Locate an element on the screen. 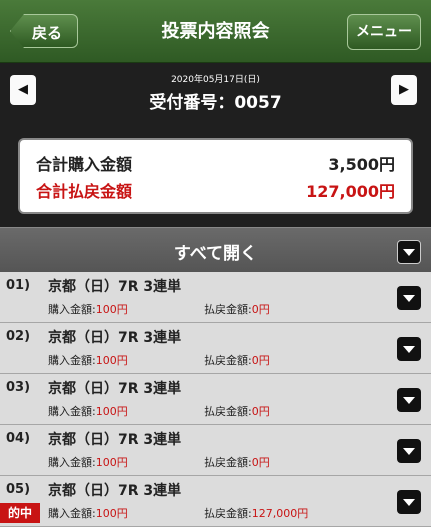 This screenshot has height=527, width=431. bet-row: 04) 京都（日）7R 3連単 購入金額:100円 払戻金額:0円 is located at coordinates (215, 450).